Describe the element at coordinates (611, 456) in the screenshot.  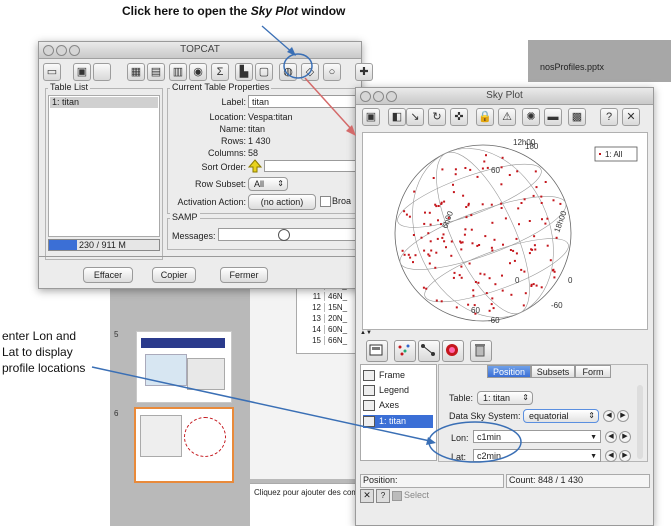
I see `prev-lat-button: ◀` at that location.